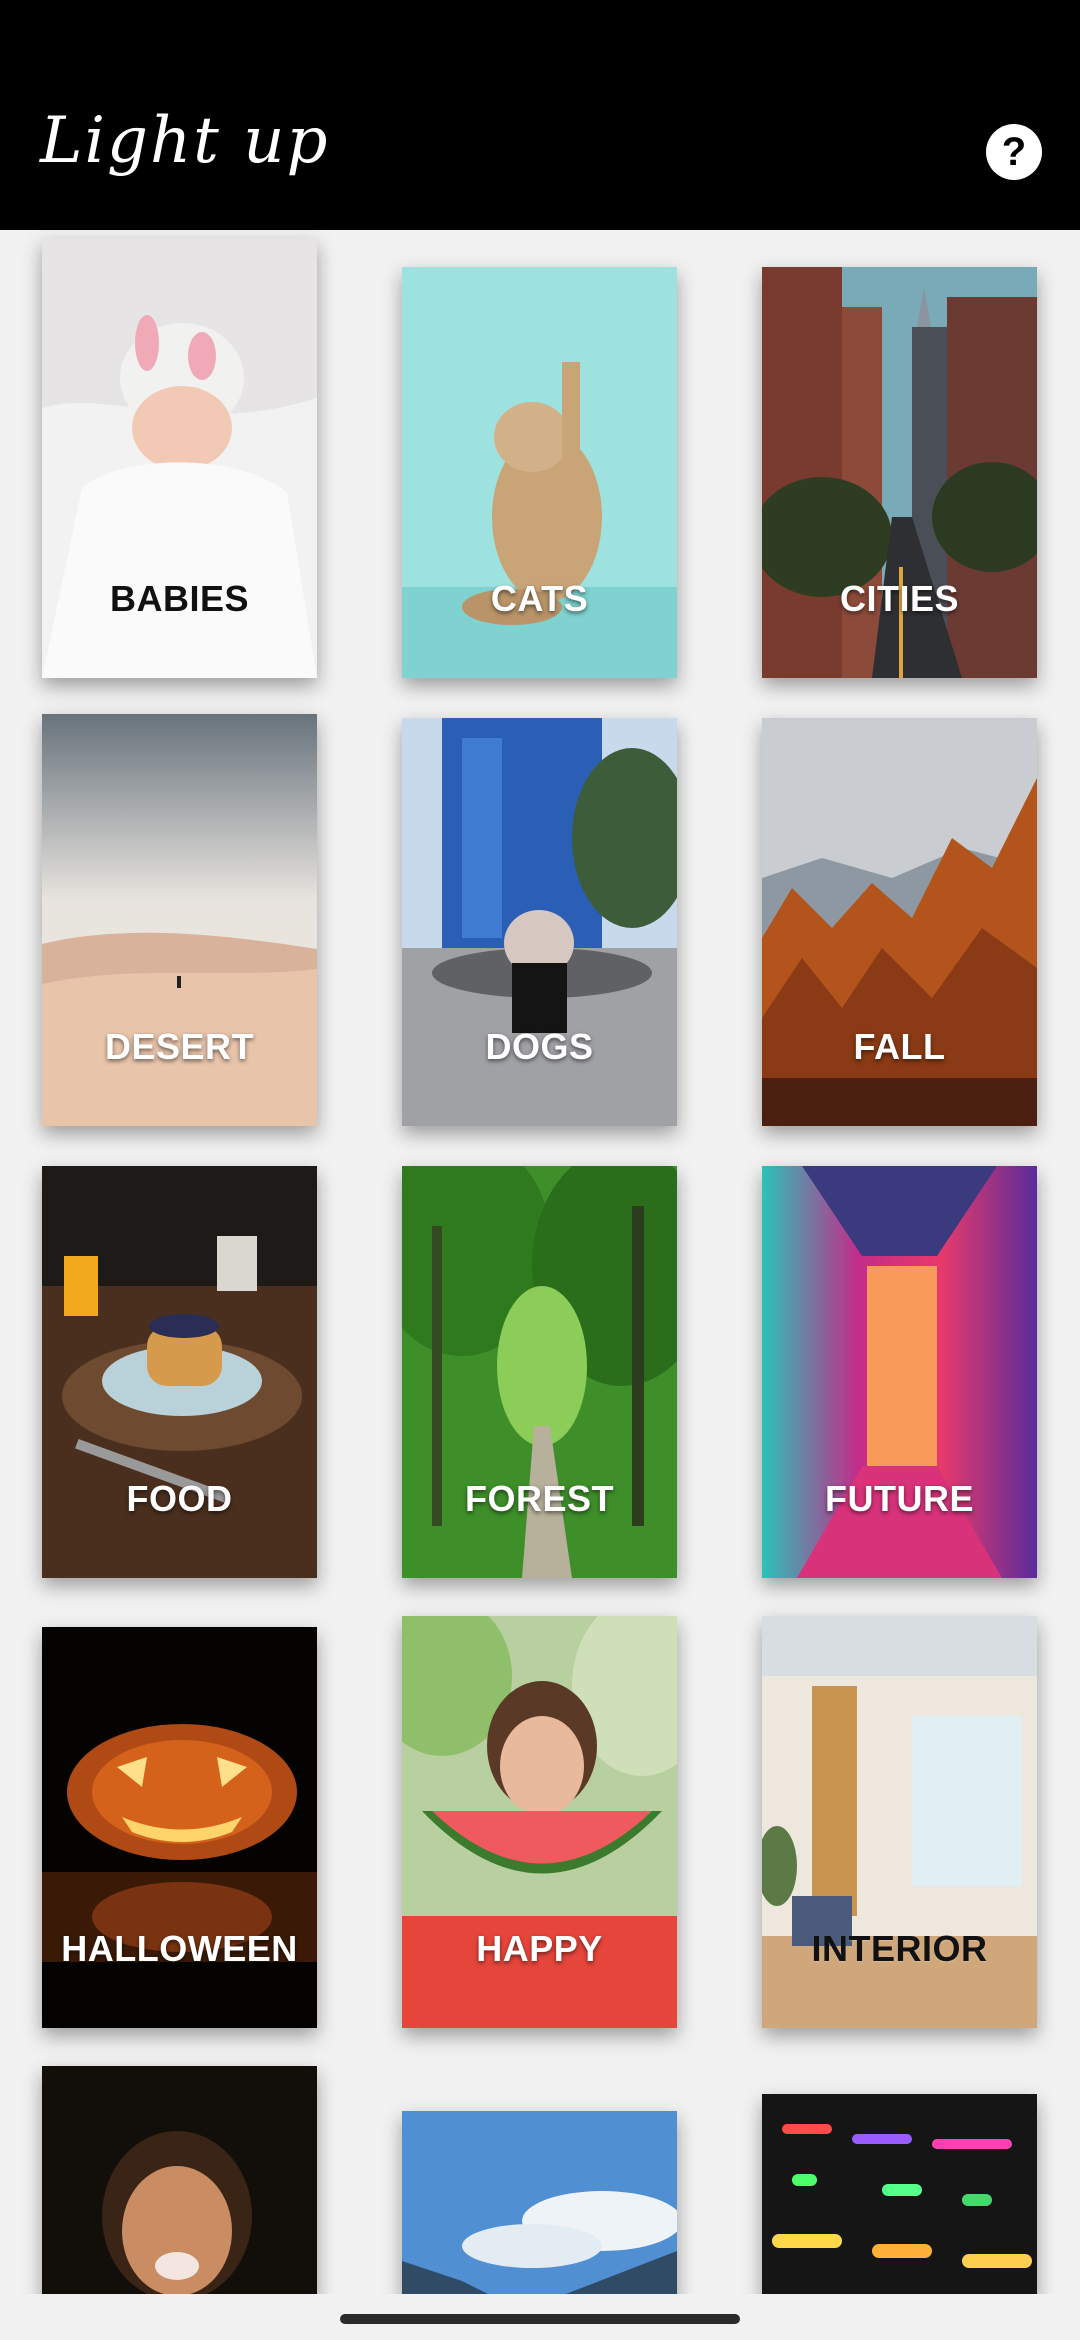  I want to click on category-label: HAPPY, so click(539, 1948).